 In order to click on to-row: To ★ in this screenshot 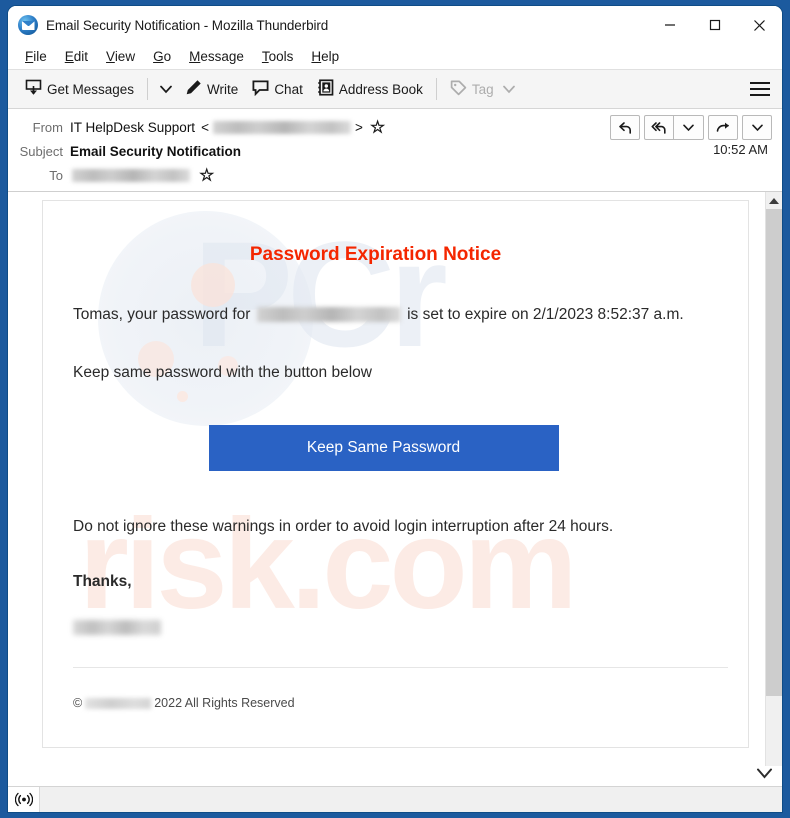, I will do `click(395, 175)`.